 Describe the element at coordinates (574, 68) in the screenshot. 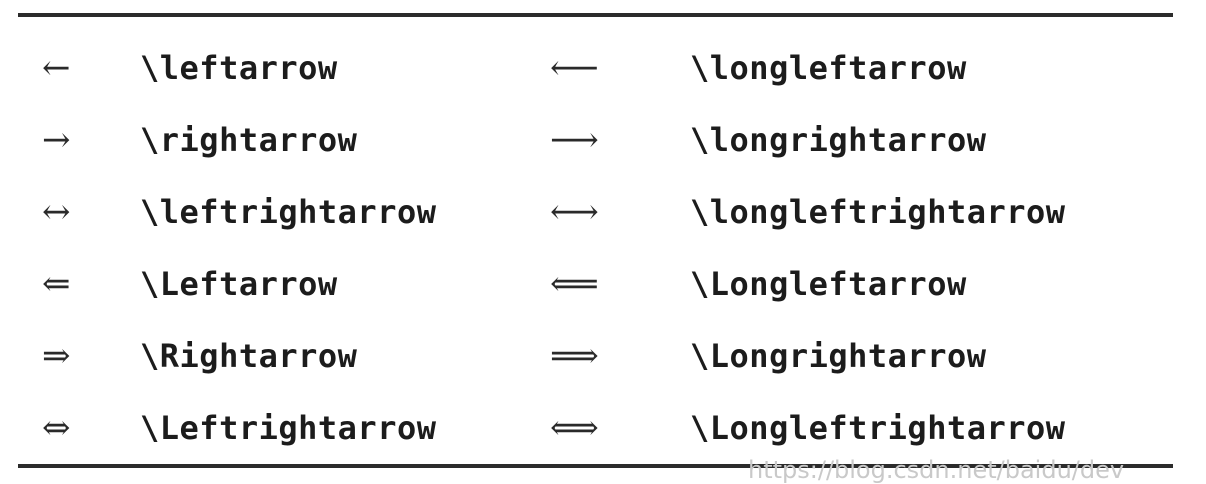

I see `long-arrow-symbol: ⟵` at that location.